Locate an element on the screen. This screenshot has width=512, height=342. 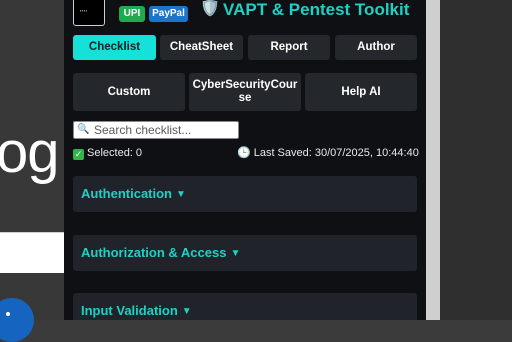
section-label: Authorization & Access is located at coordinates (154, 252).